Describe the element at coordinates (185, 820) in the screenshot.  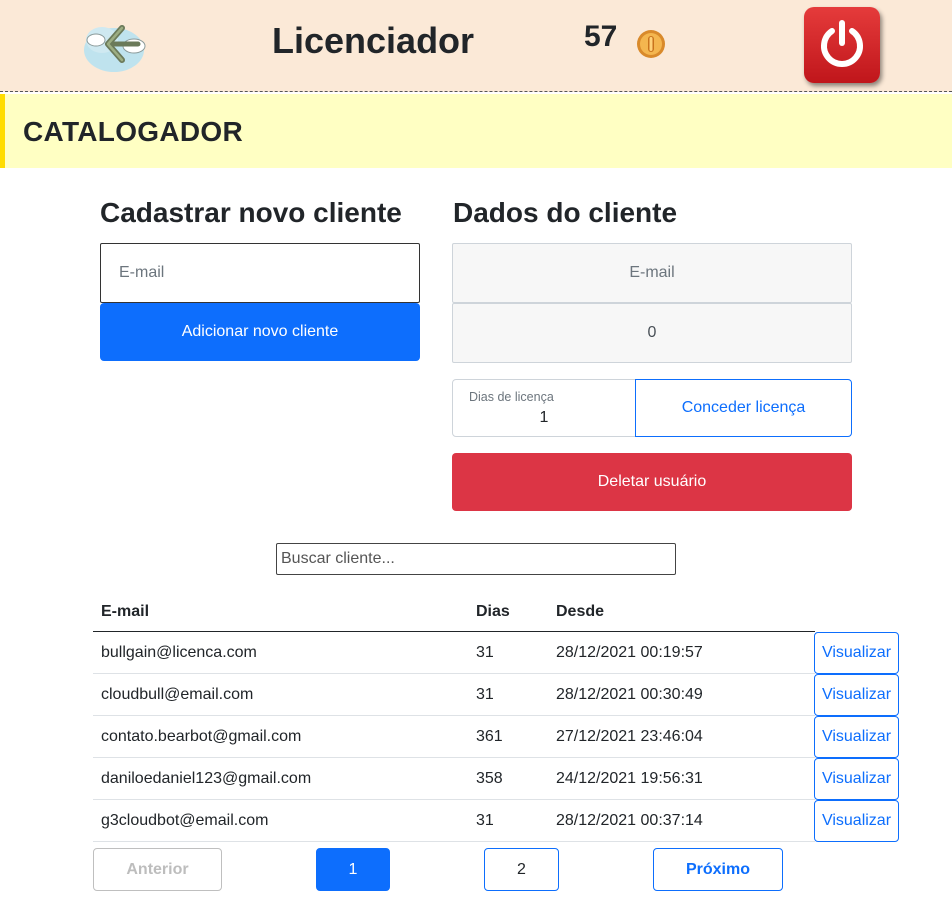
I see `row-email: g3cloudbot@email.com` at that location.